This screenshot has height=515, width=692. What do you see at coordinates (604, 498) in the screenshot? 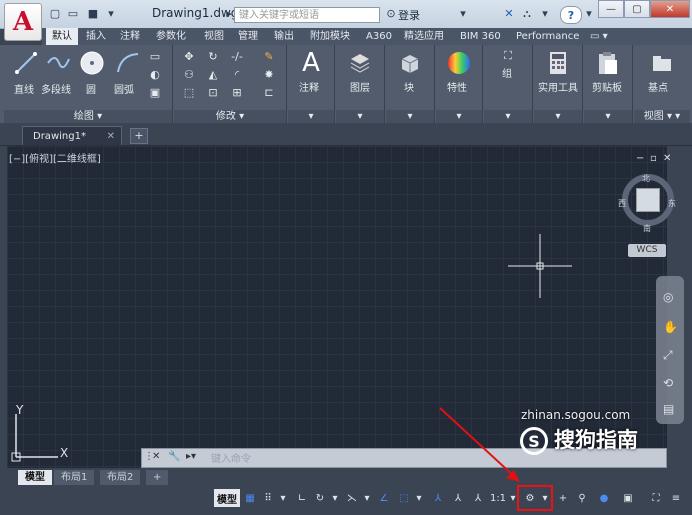
I see `isolate-objects-icon: ●` at bounding box center [604, 498].